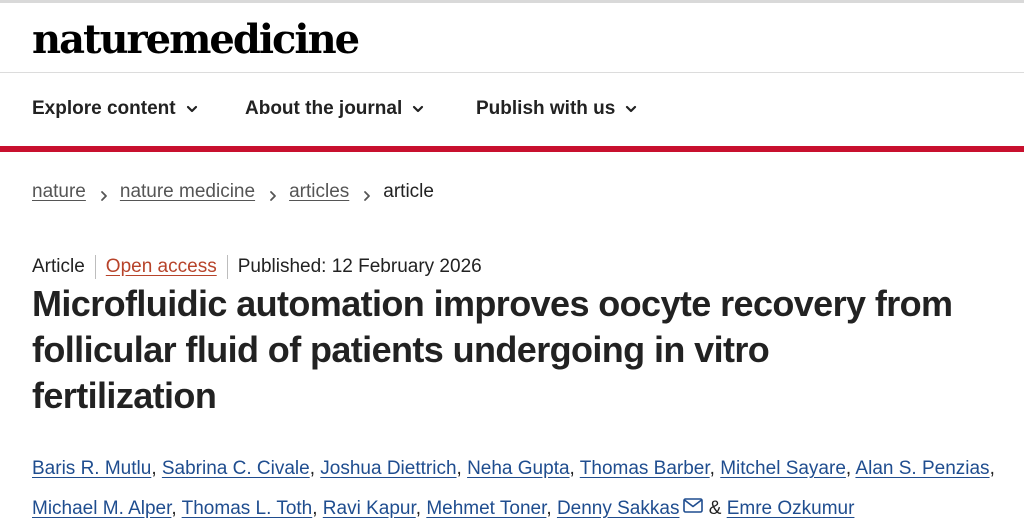  I want to click on nav-publish-with-us: Publish with us, so click(556, 109).